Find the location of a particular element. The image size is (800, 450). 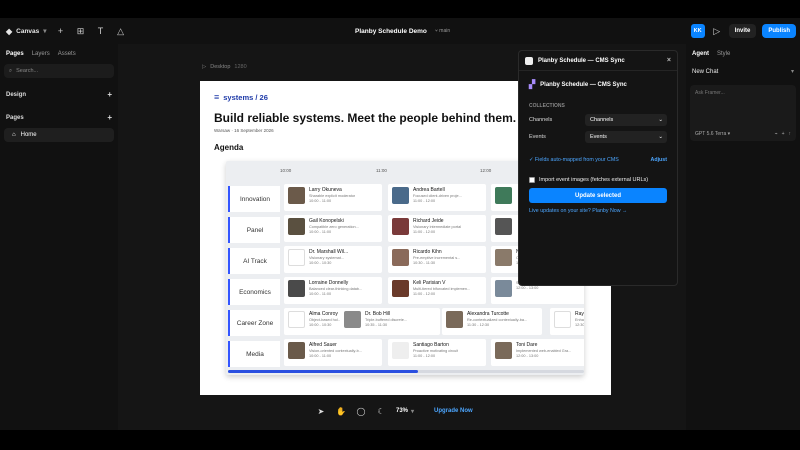

speaker-name: Toni Dare is located at coordinates (527, 345).